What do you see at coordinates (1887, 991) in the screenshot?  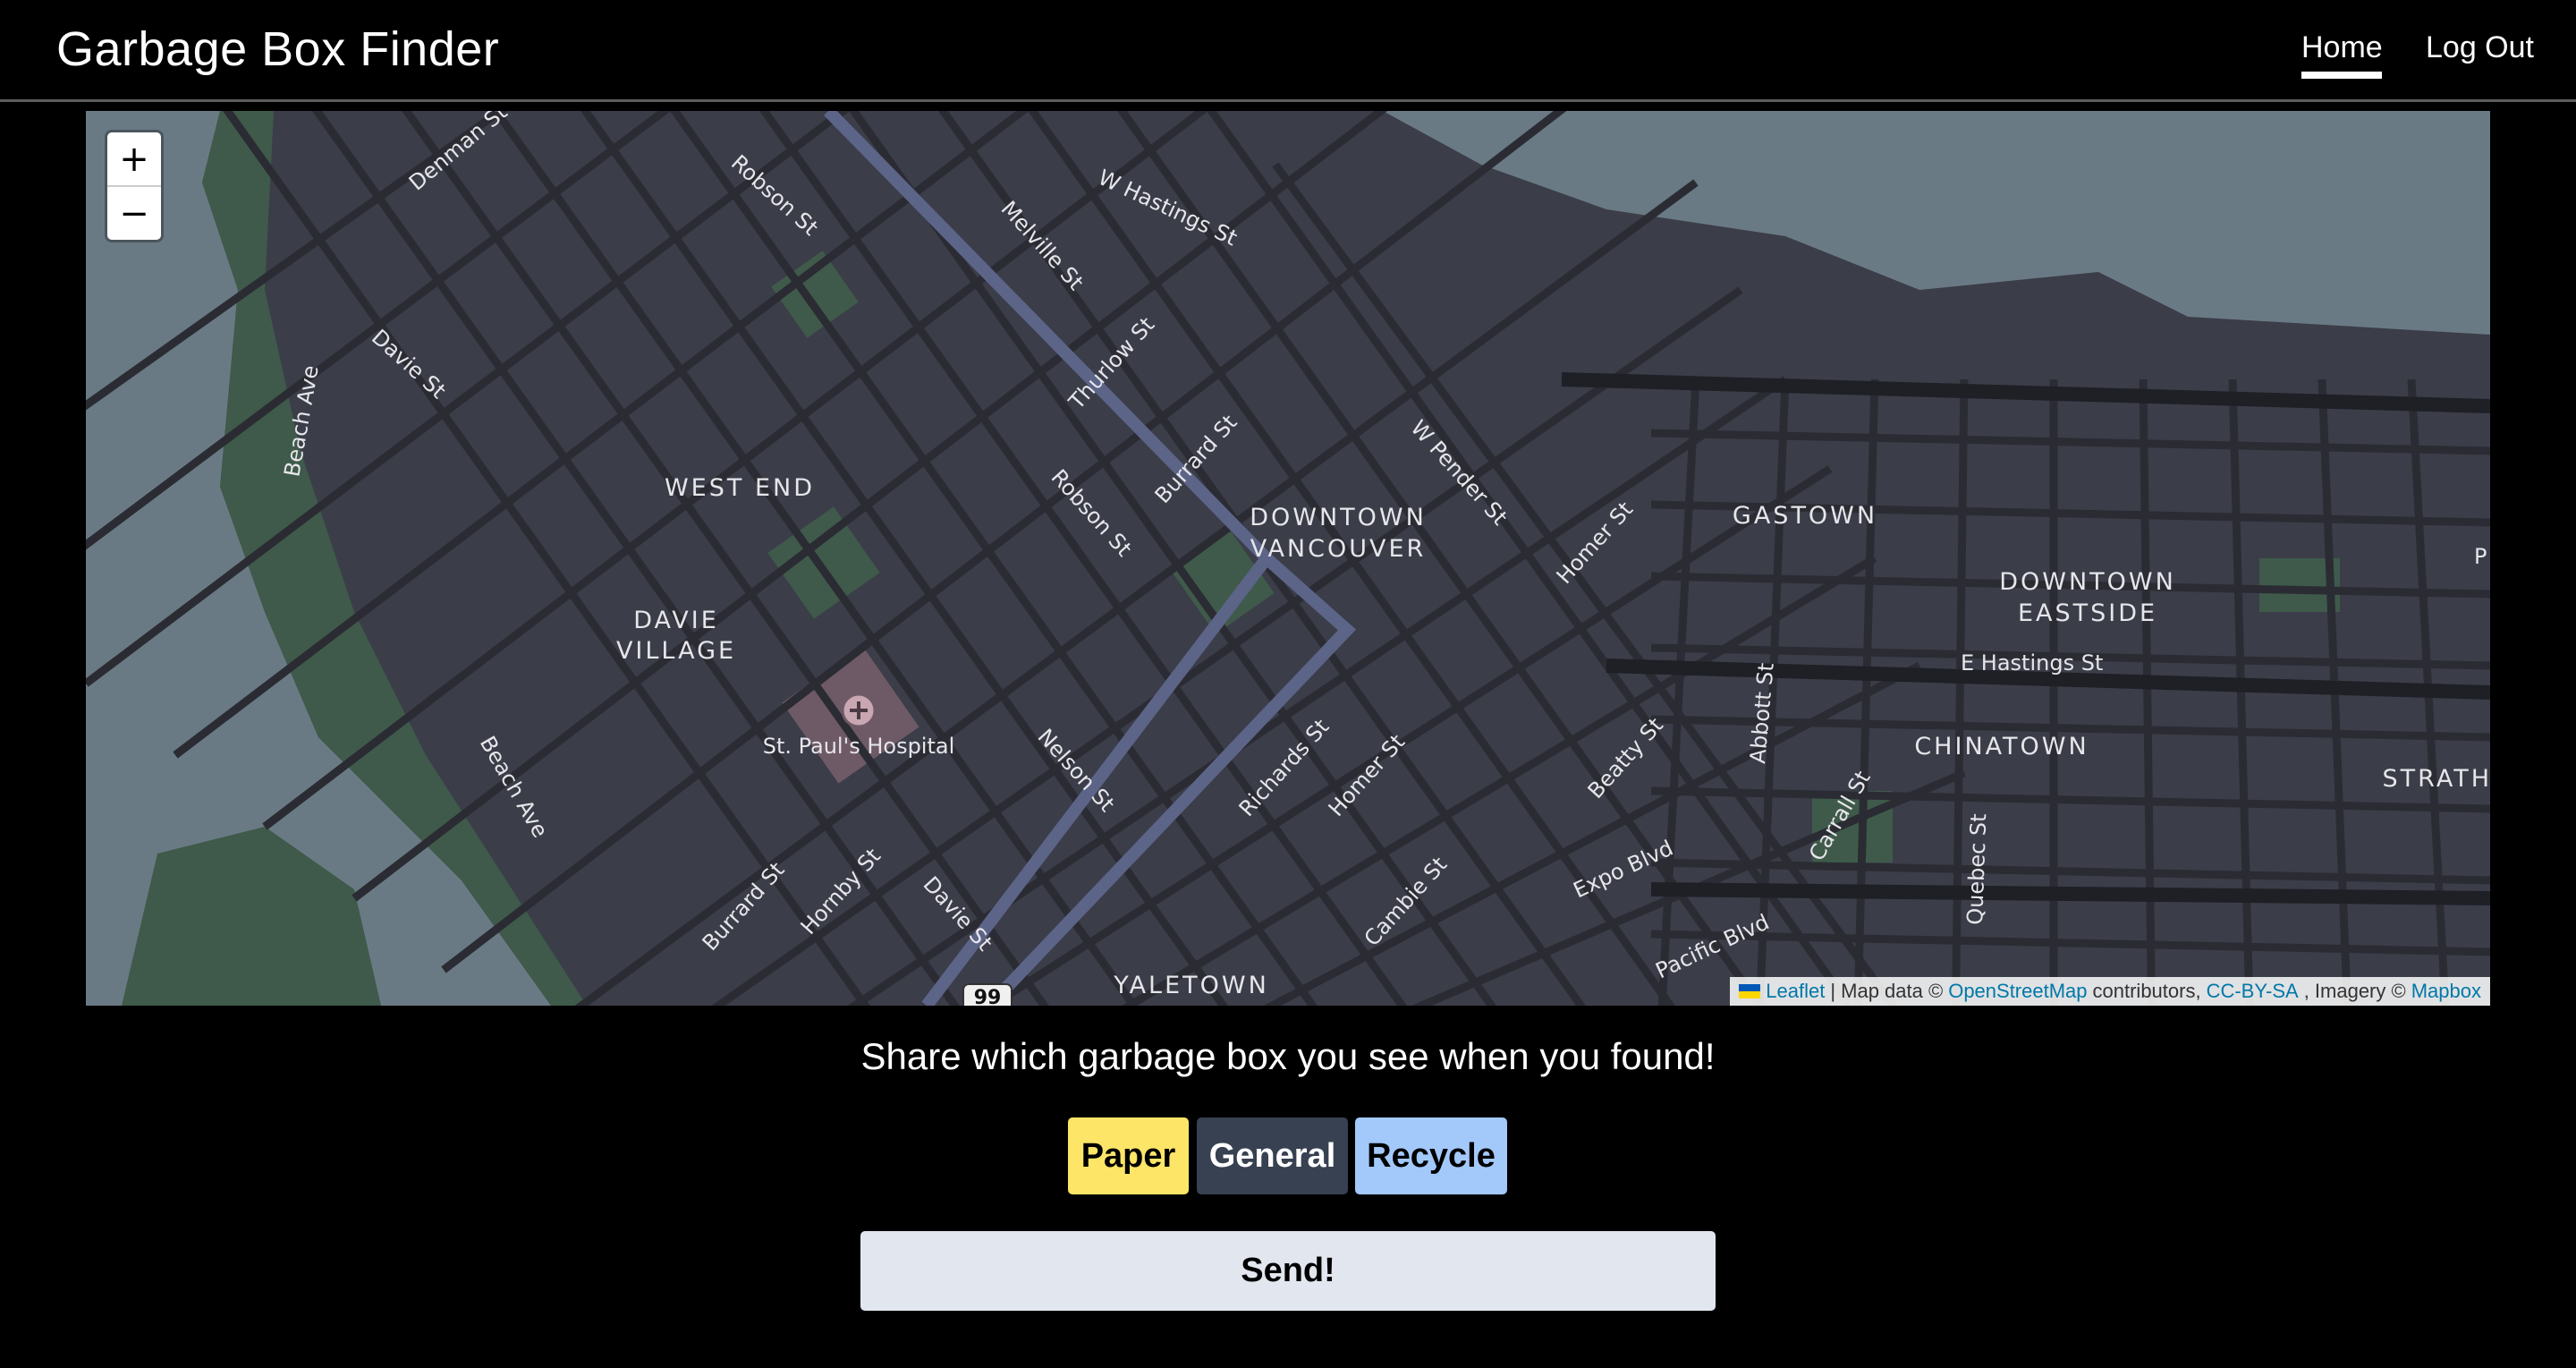 I see `attribution-text: | Map data ©` at bounding box center [1887, 991].